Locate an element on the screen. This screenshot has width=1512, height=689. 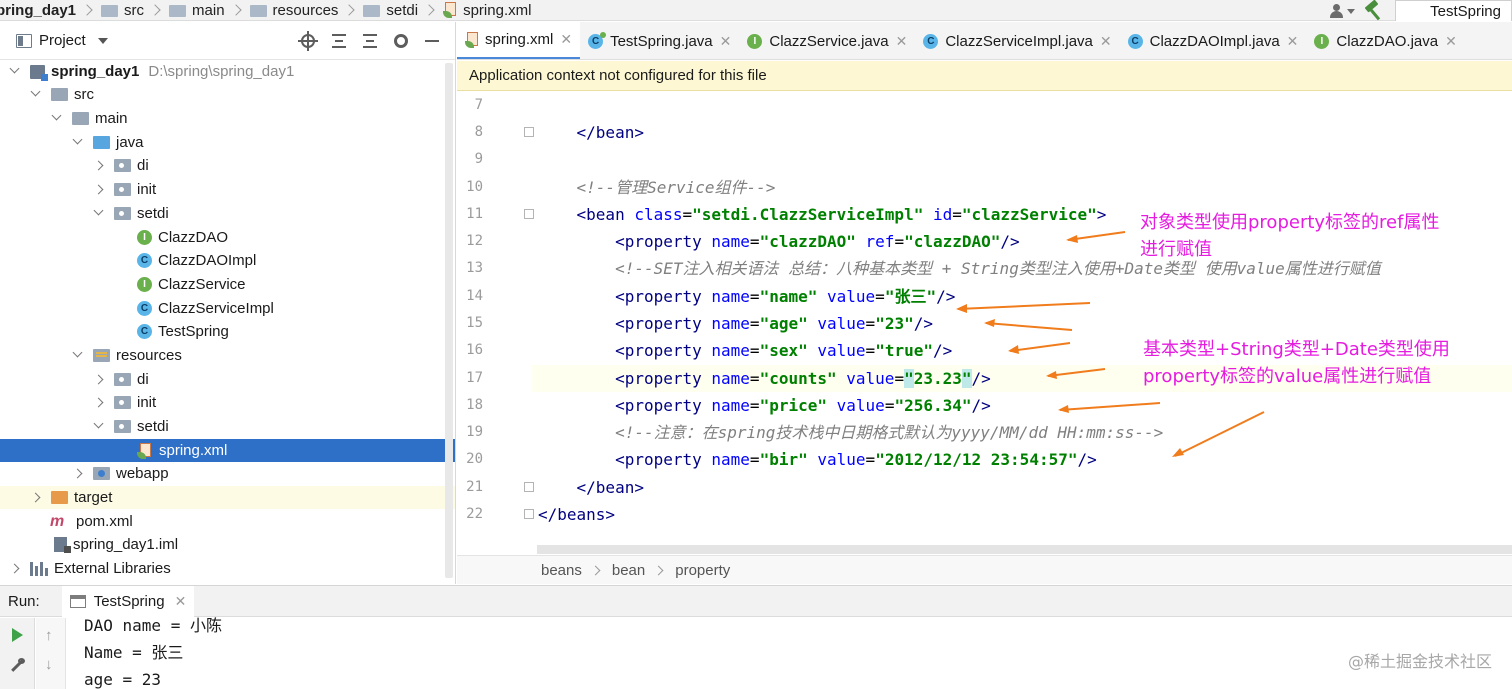
code-tag: > is located at coordinates (1101, 214).